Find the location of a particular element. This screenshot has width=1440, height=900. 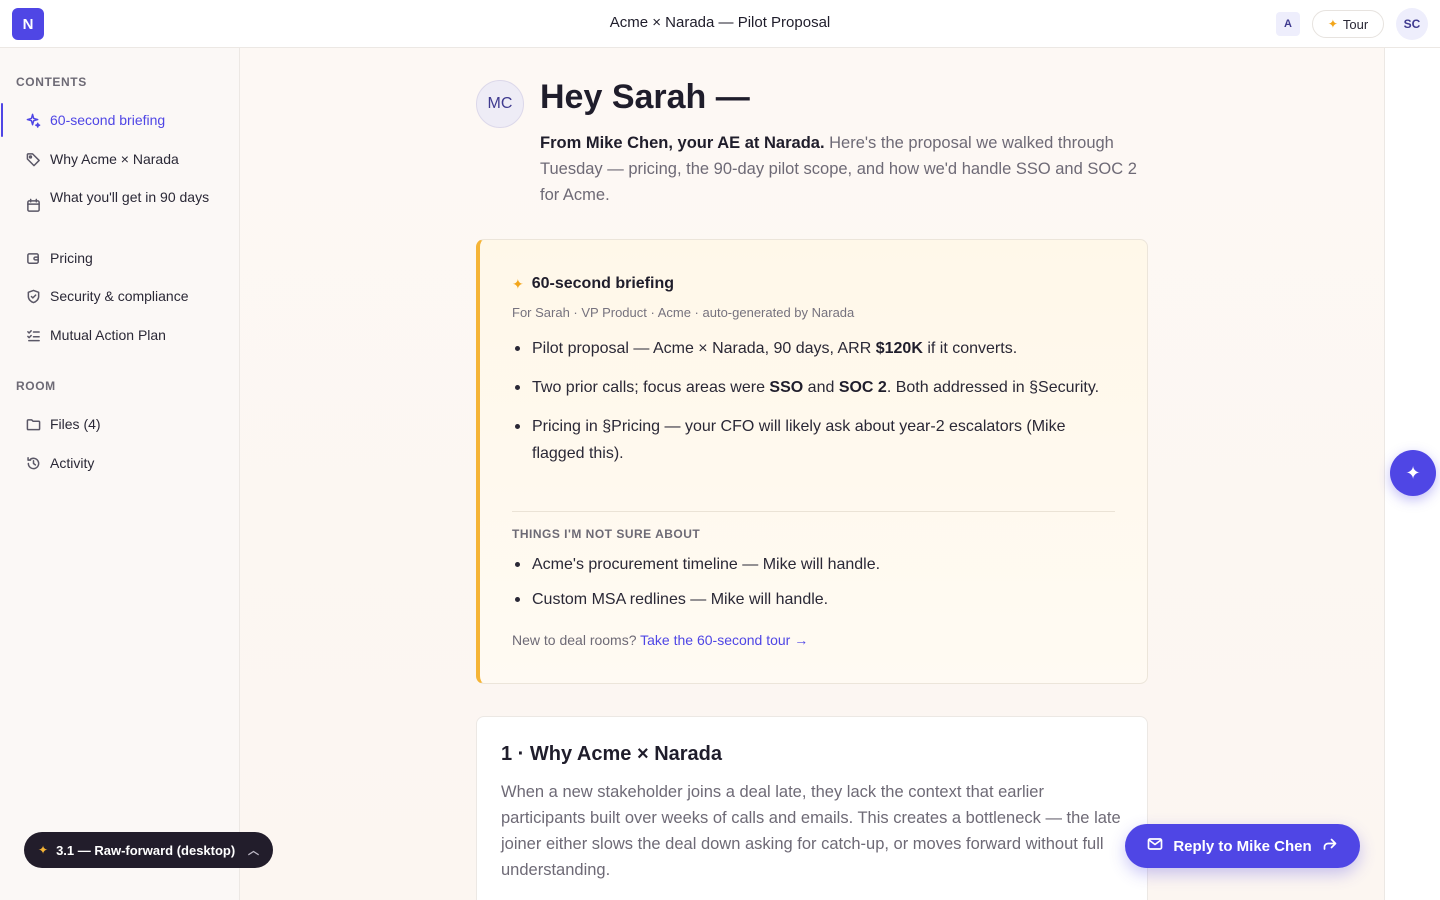

calendar-icon is located at coordinates (33, 205).